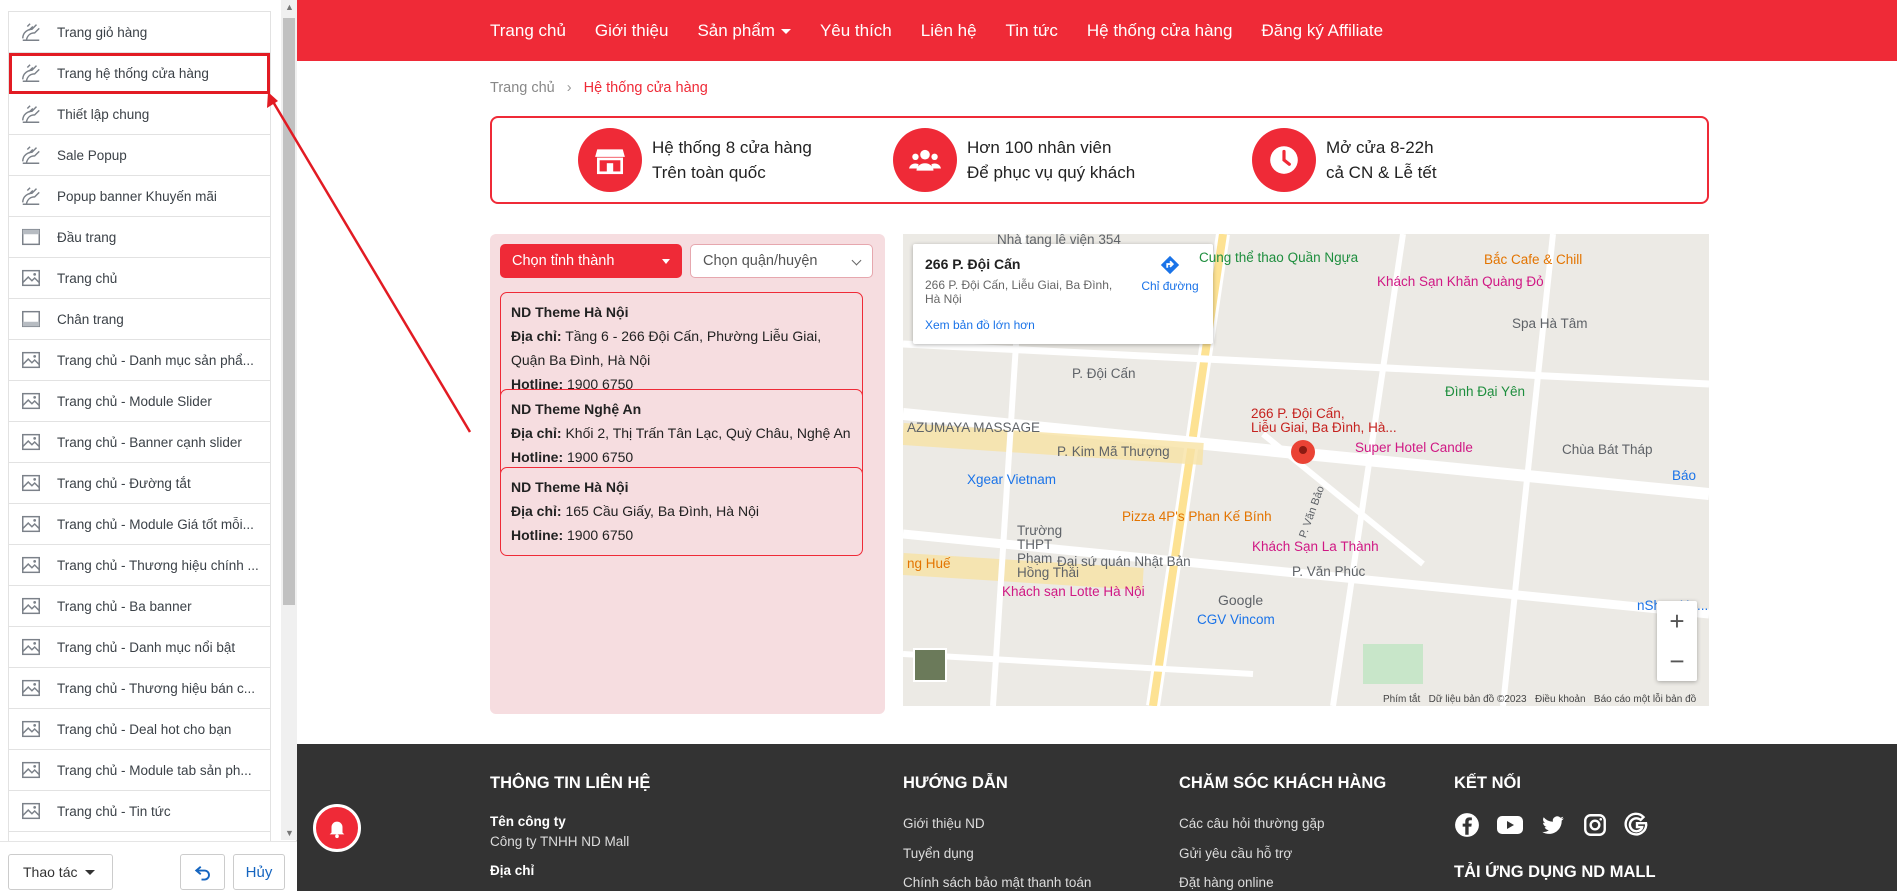 This screenshot has width=1897, height=891. I want to click on map-pin-label: 266 P. Đội Cấn,, so click(1298, 413).